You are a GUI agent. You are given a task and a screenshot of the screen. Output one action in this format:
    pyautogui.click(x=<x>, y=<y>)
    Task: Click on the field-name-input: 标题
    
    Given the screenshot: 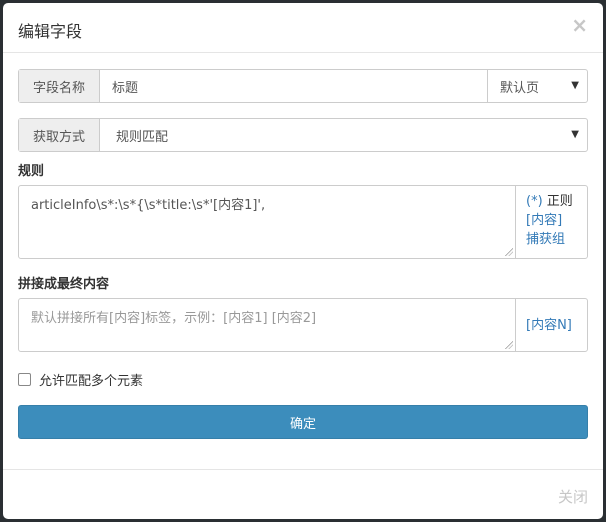 What is the action you would take?
    pyautogui.click(x=293, y=86)
    